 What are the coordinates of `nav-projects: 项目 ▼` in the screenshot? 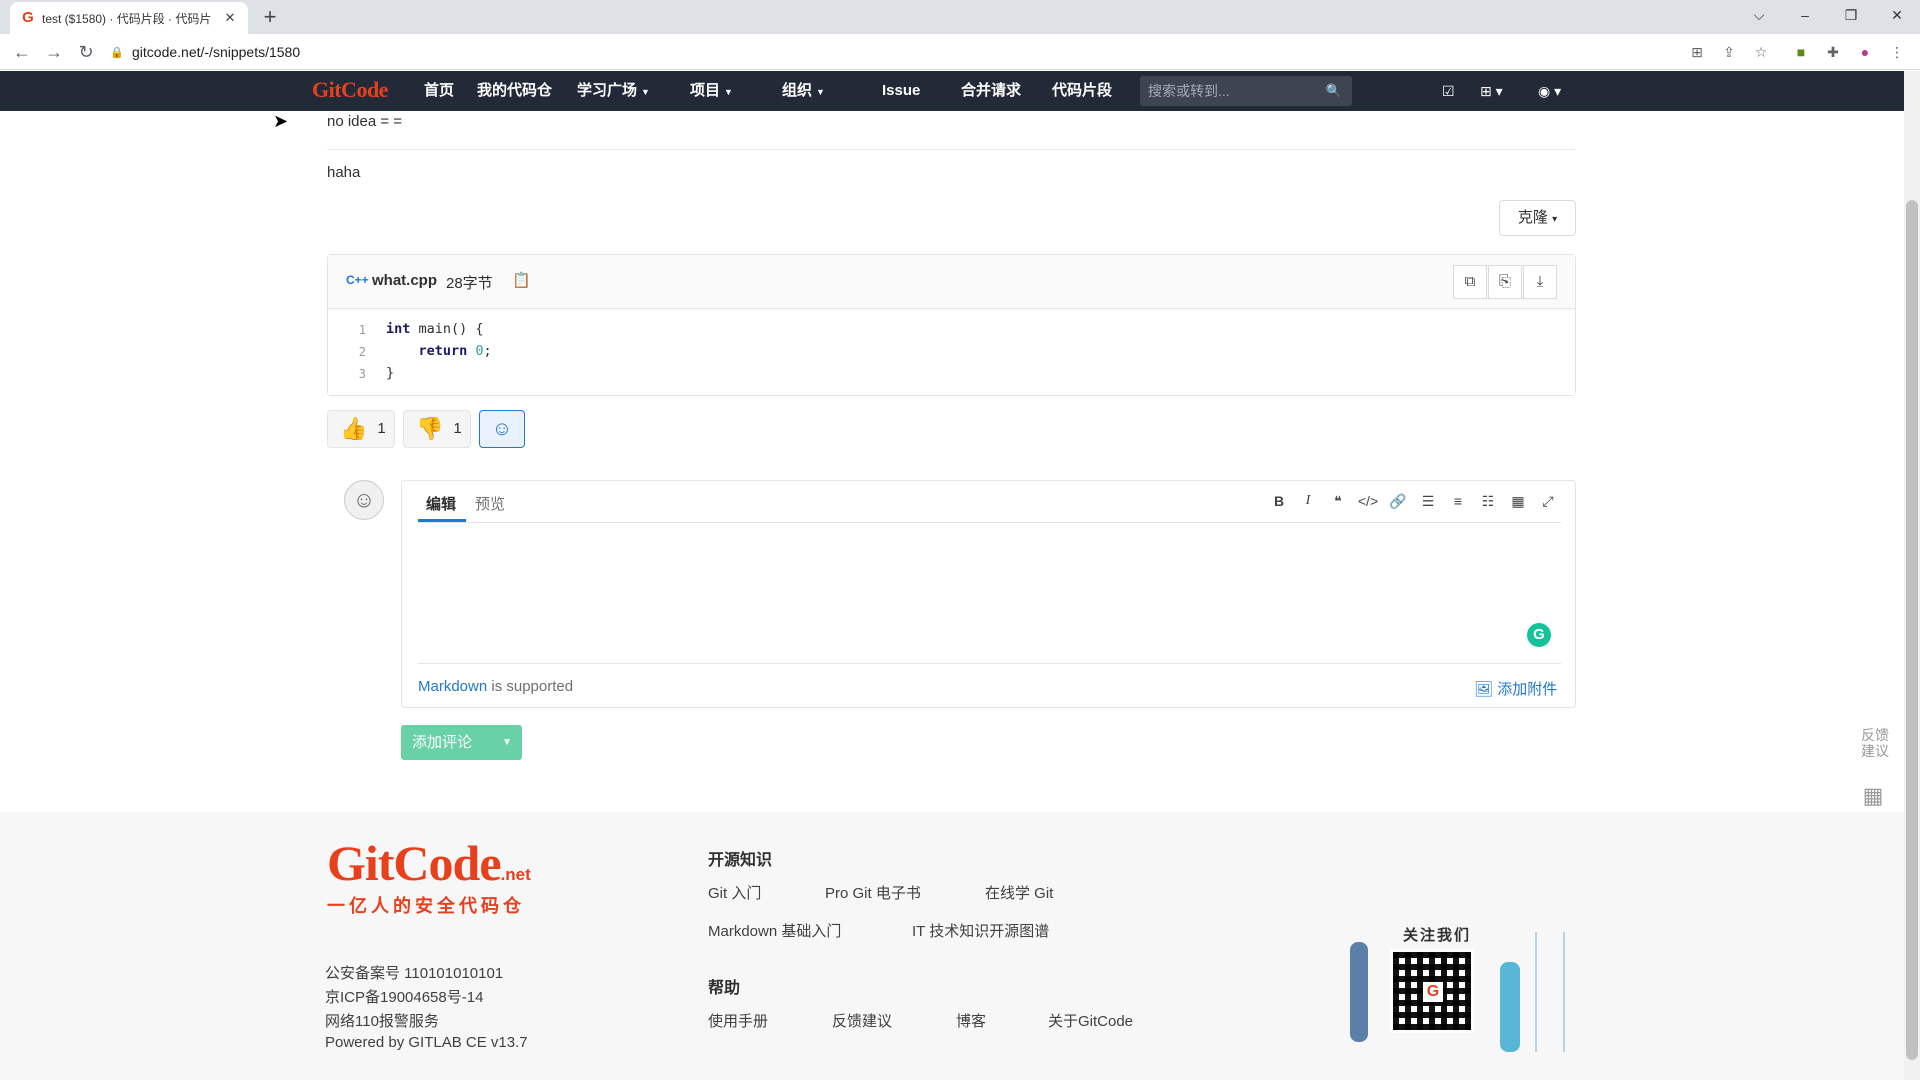 It's located at (711, 91).